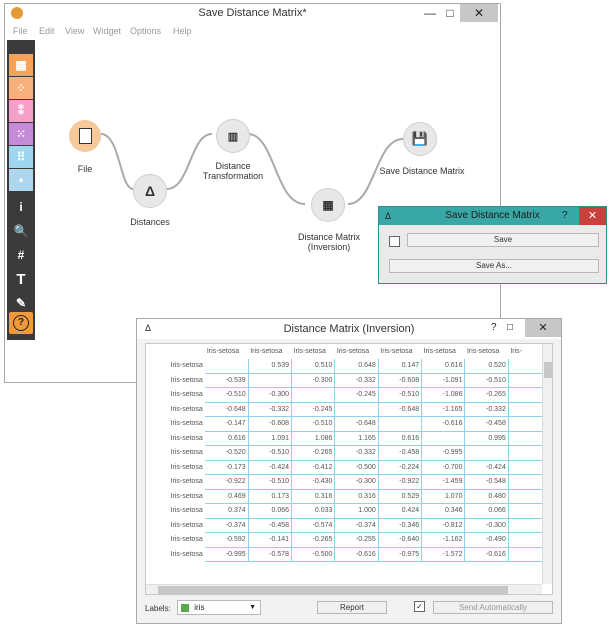  Describe the element at coordinates (486, 496) in the screenshot. I see `matrix-cell: 0.480` at that location.